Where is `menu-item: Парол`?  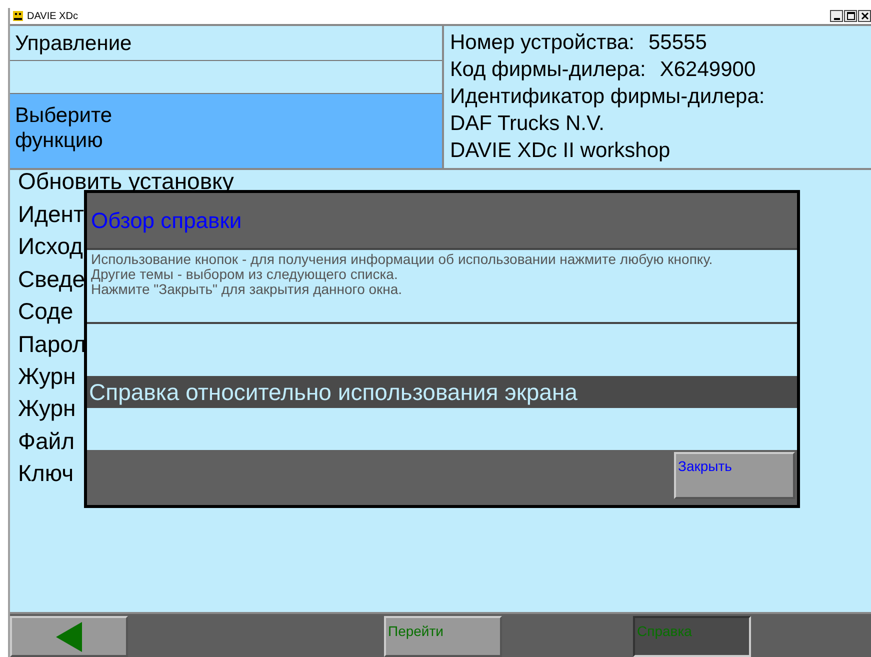 menu-item: Парол is located at coordinates (52, 344).